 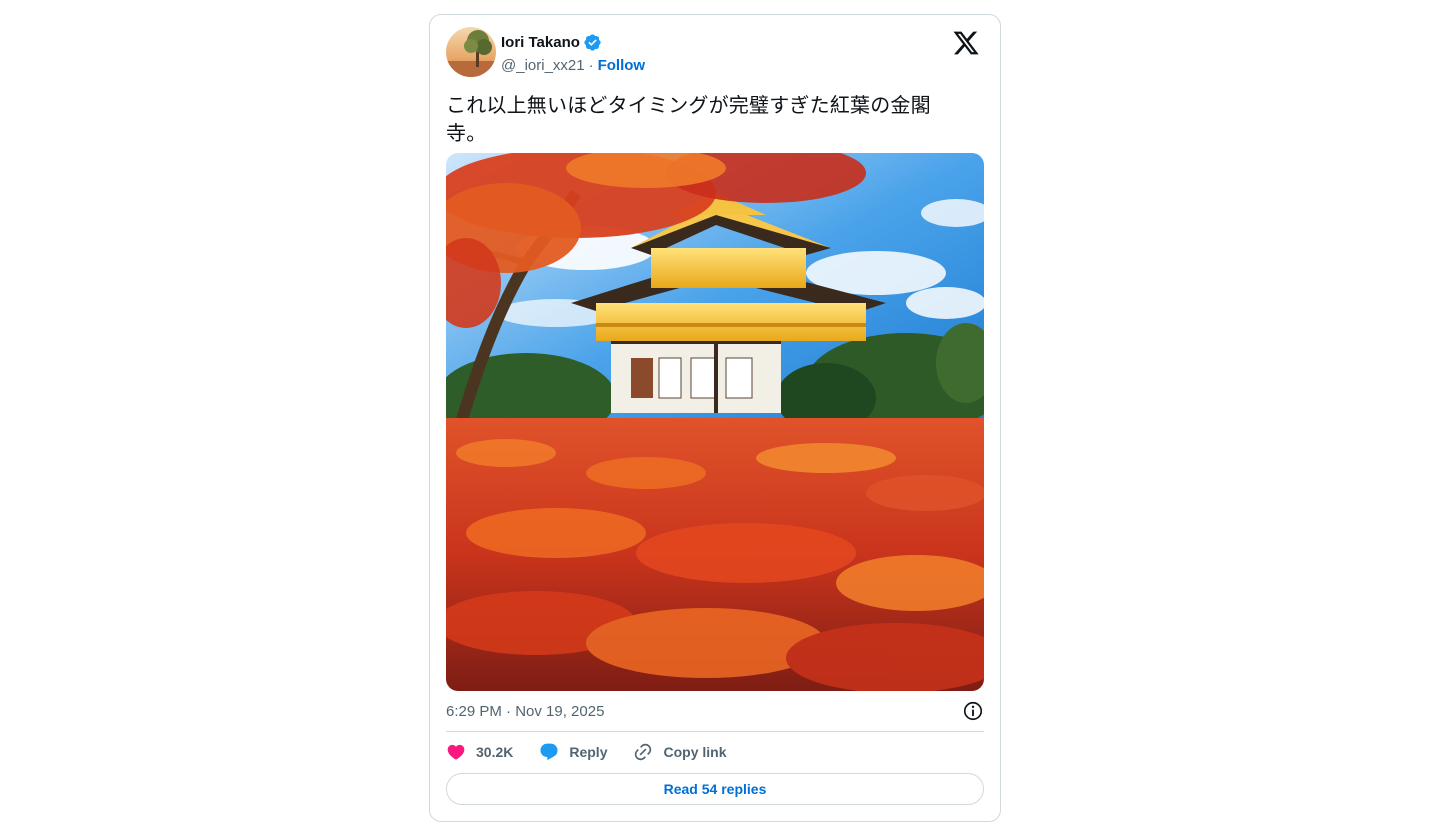 I want to click on tweet-header: Iori Takano @_iori_xx21 · Follow, so click(x=715, y=53).